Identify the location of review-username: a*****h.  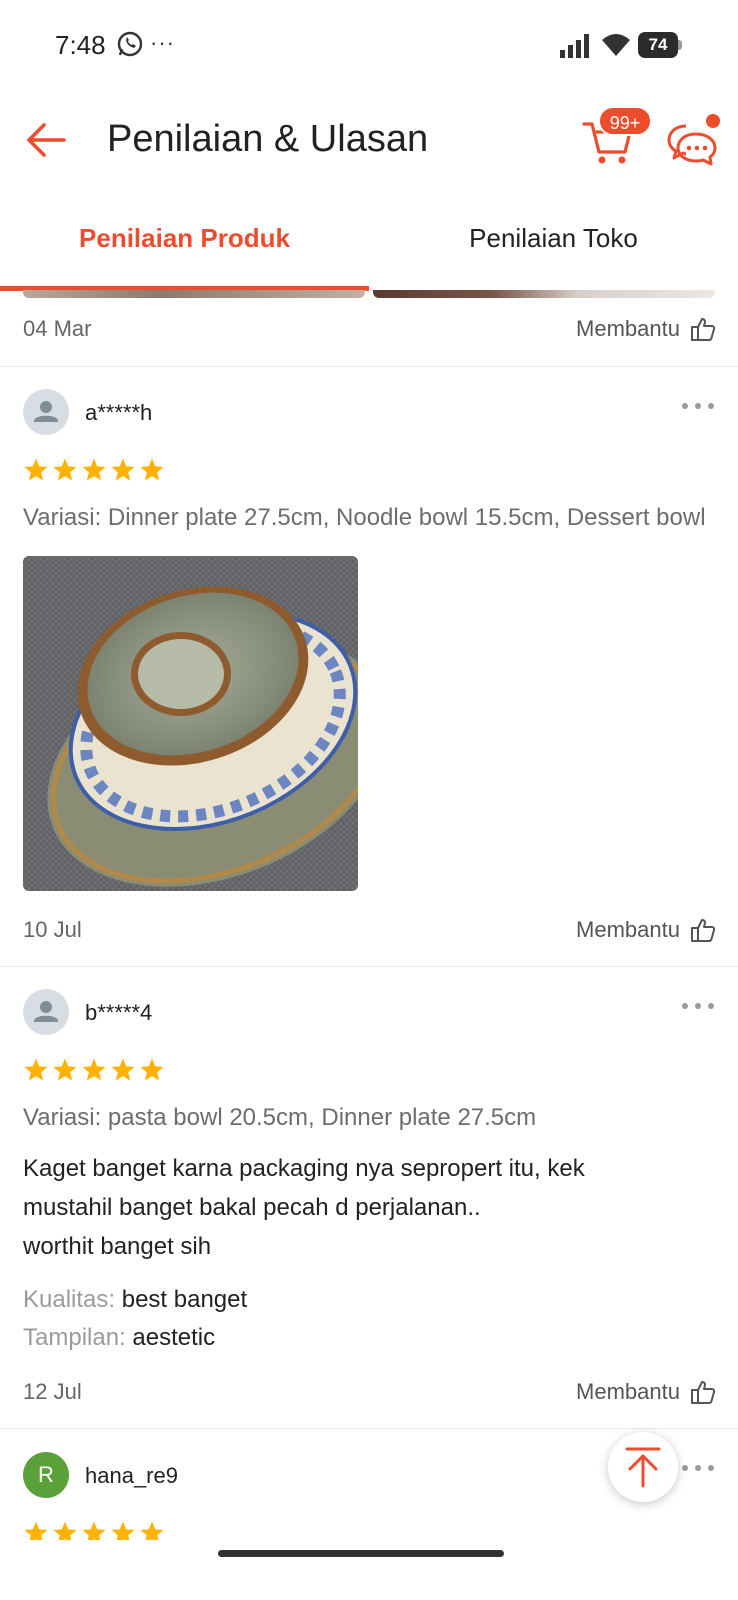
(119, 412).